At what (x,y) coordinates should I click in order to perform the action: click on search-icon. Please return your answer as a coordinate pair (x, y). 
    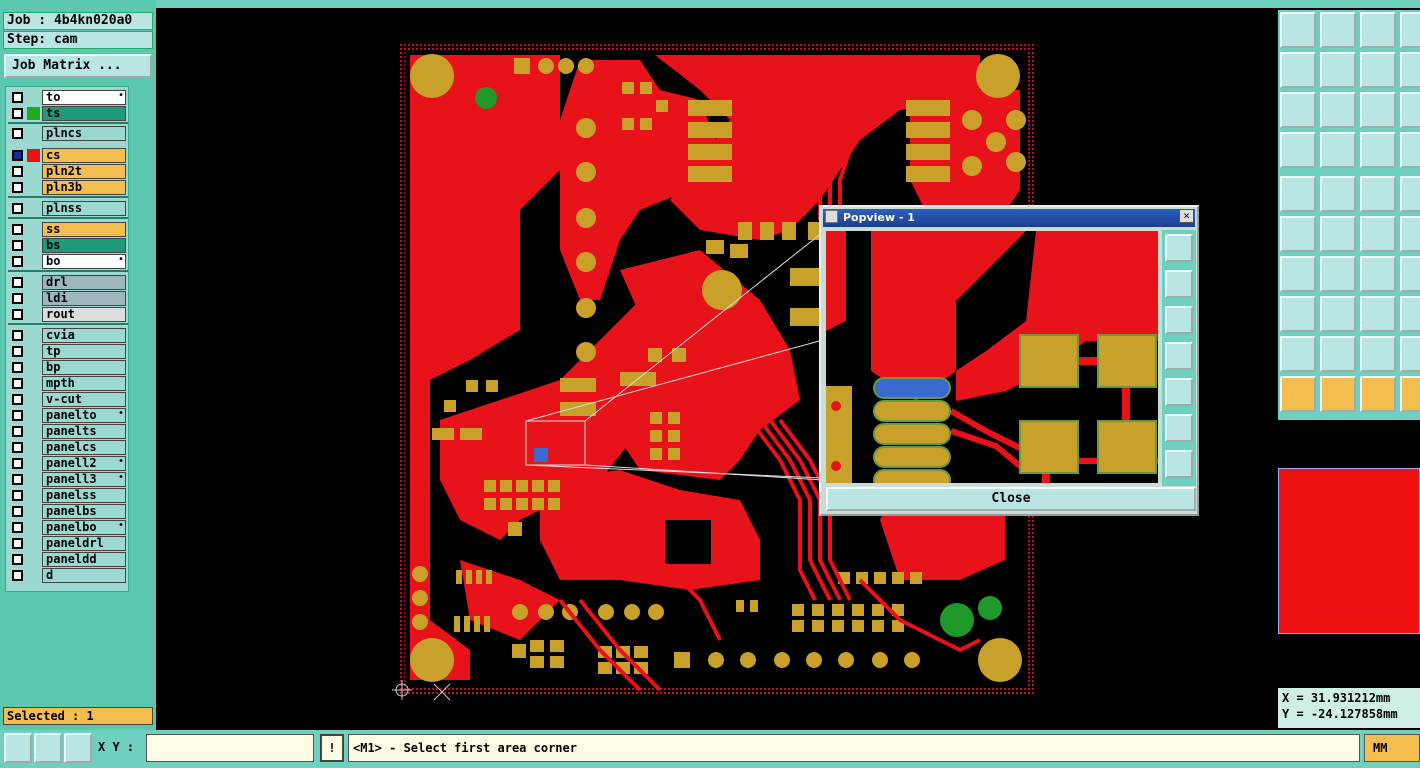
    Looking at the image, I should click on (1410, 314).